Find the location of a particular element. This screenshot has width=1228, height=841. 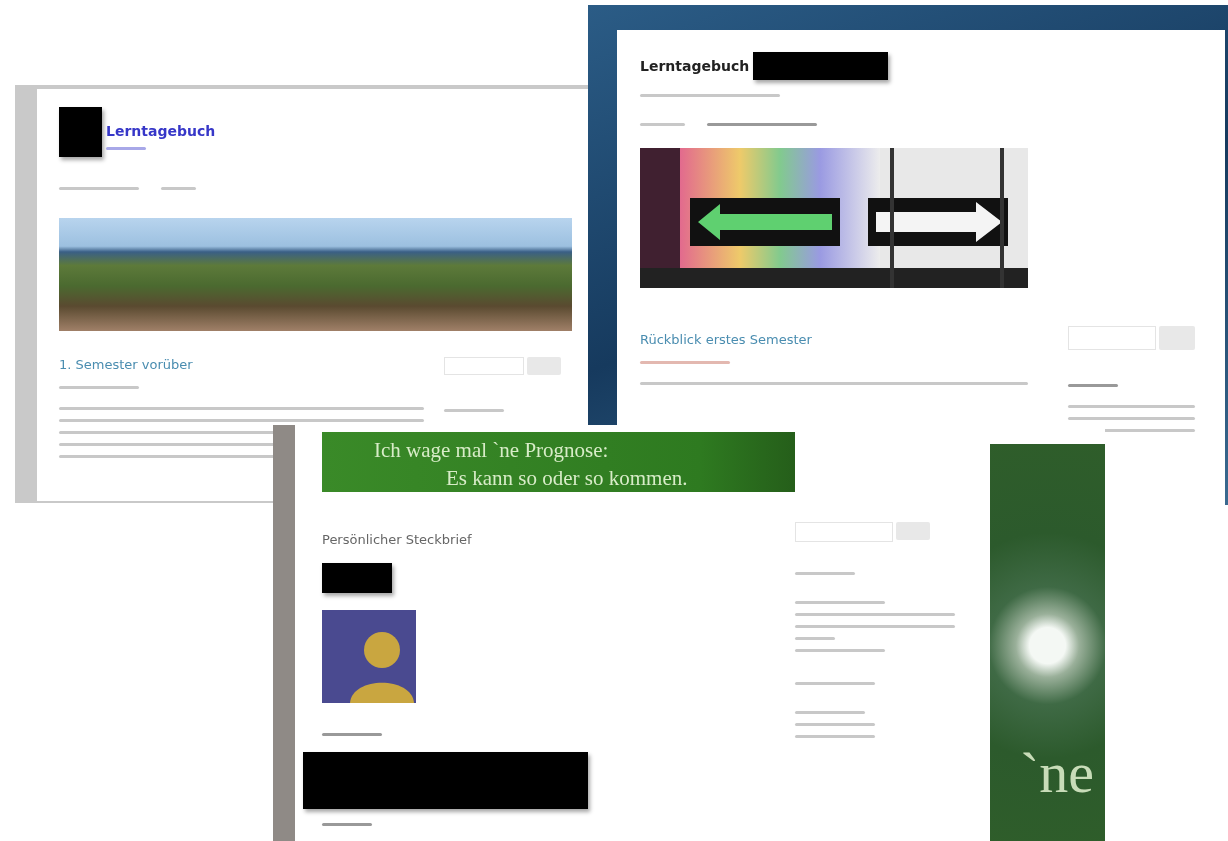

banner-text: Es kann so oder so kommen. is located at coordinates (567, 478).